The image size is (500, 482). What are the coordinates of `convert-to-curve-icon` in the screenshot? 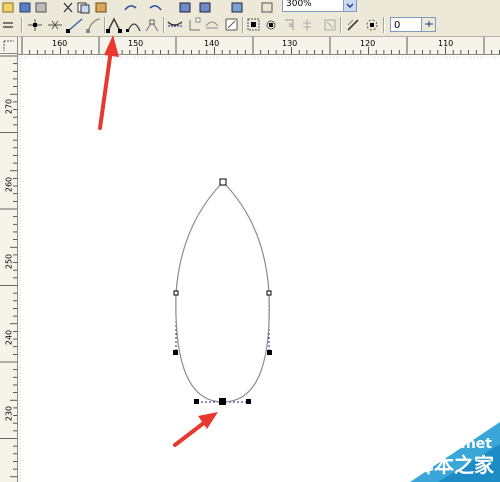 It's located at (133, 27).